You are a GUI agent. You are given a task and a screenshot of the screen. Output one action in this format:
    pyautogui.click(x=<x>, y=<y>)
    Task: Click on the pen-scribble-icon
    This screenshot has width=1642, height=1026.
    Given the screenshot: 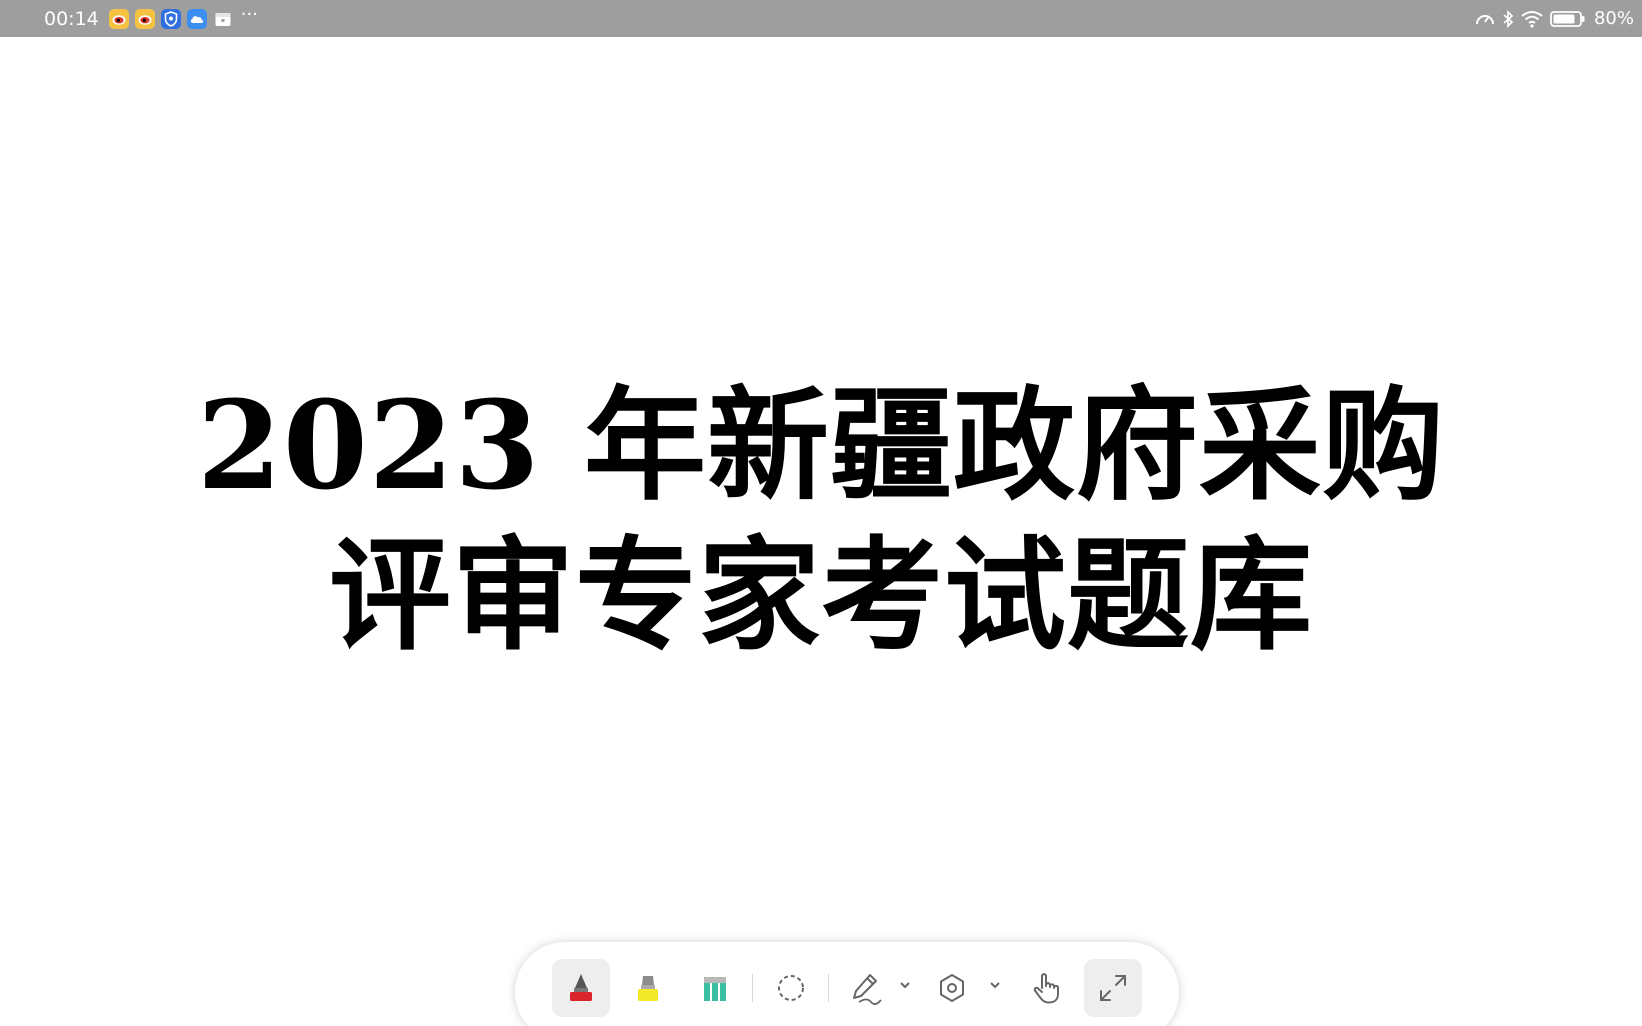 What is the action you would take?
    pyautogui.click(x=867, y=989)
    